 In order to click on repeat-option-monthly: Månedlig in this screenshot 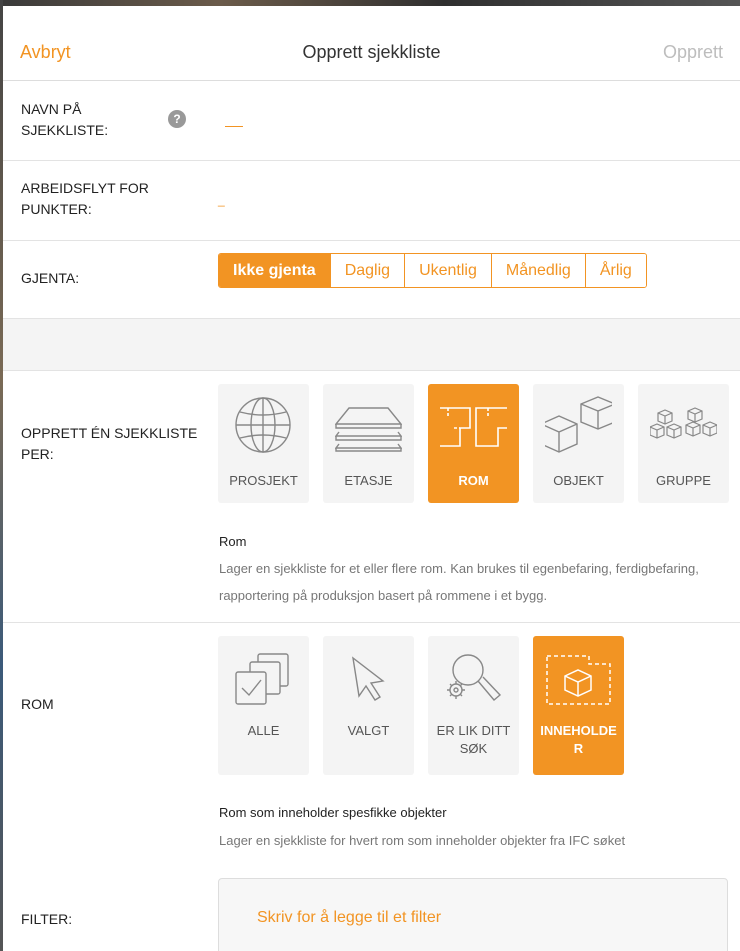, I will do `click(538, 270)`.